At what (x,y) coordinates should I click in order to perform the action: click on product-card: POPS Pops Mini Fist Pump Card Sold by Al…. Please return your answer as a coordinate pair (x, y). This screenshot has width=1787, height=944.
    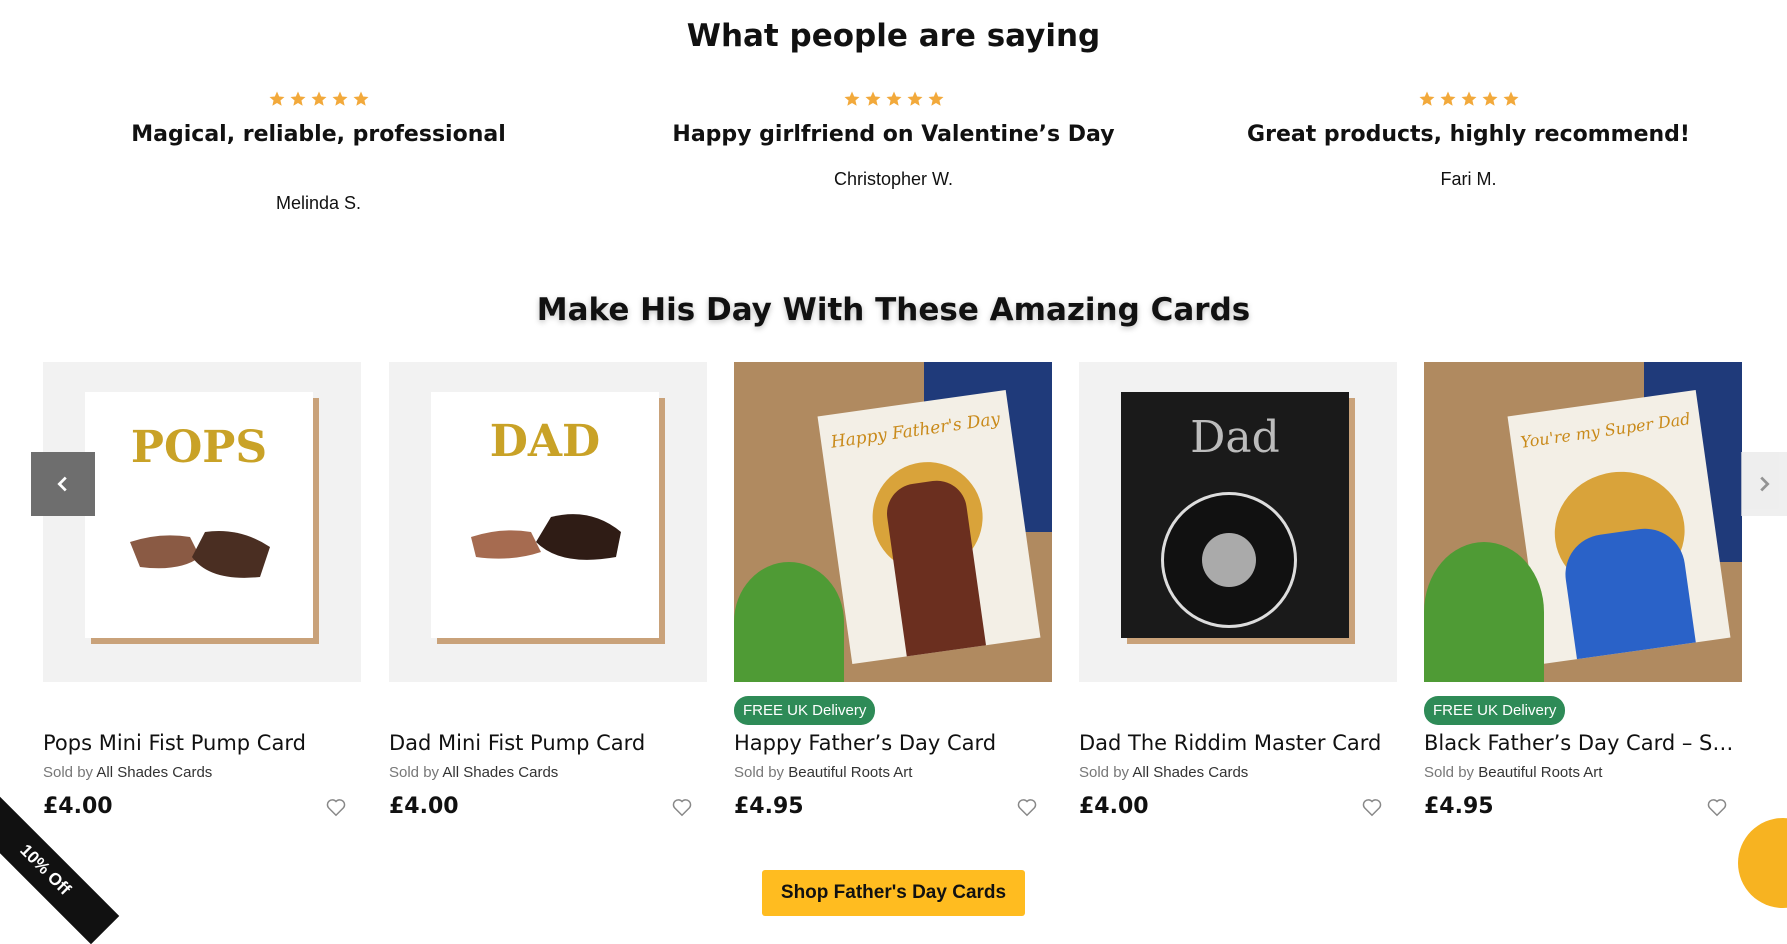
    Looking at the image, I should click on (202, 590).